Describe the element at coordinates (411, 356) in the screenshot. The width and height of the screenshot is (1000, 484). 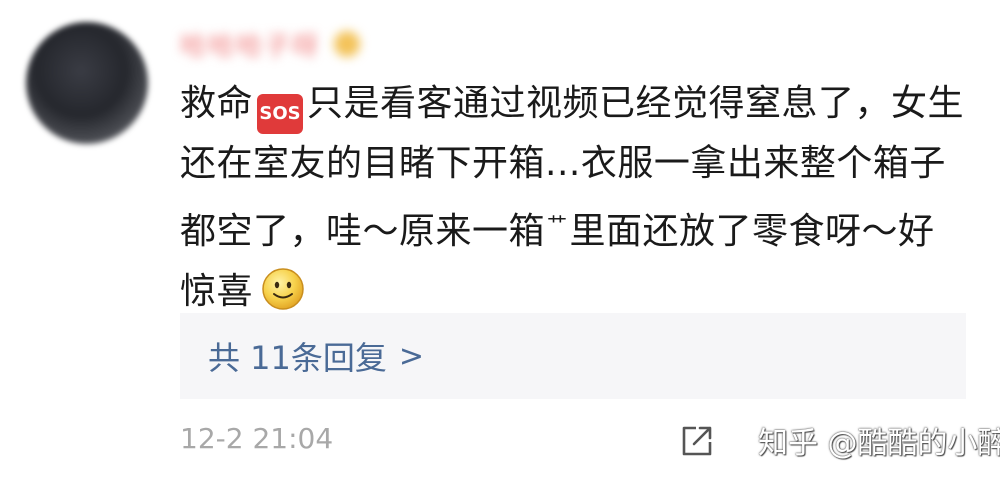
I see `chevron-right-icon: >` at that location.